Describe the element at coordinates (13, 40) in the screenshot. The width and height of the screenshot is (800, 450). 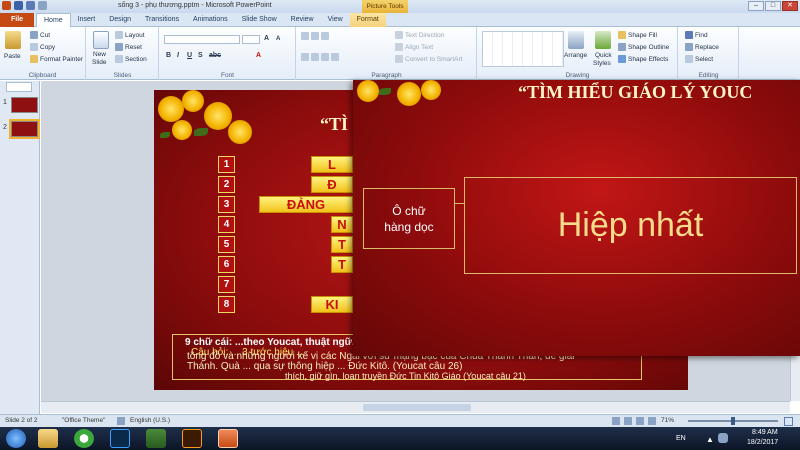
I see `paste-icon` at that location.